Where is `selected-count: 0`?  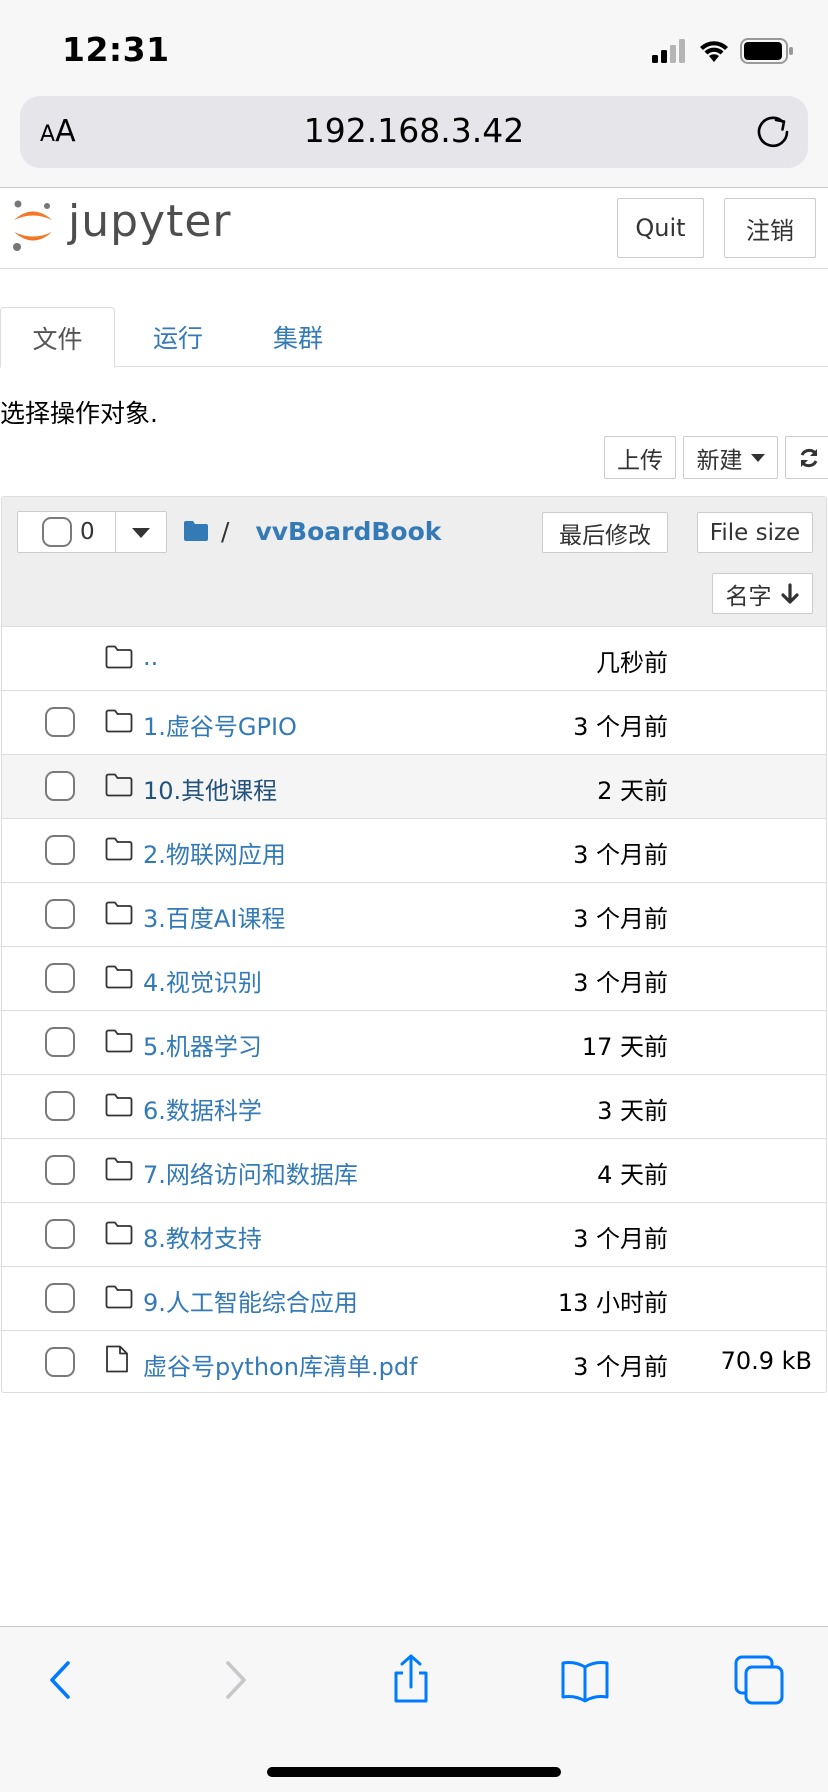
selected-count: 0 is located at coordinates (87, 532).